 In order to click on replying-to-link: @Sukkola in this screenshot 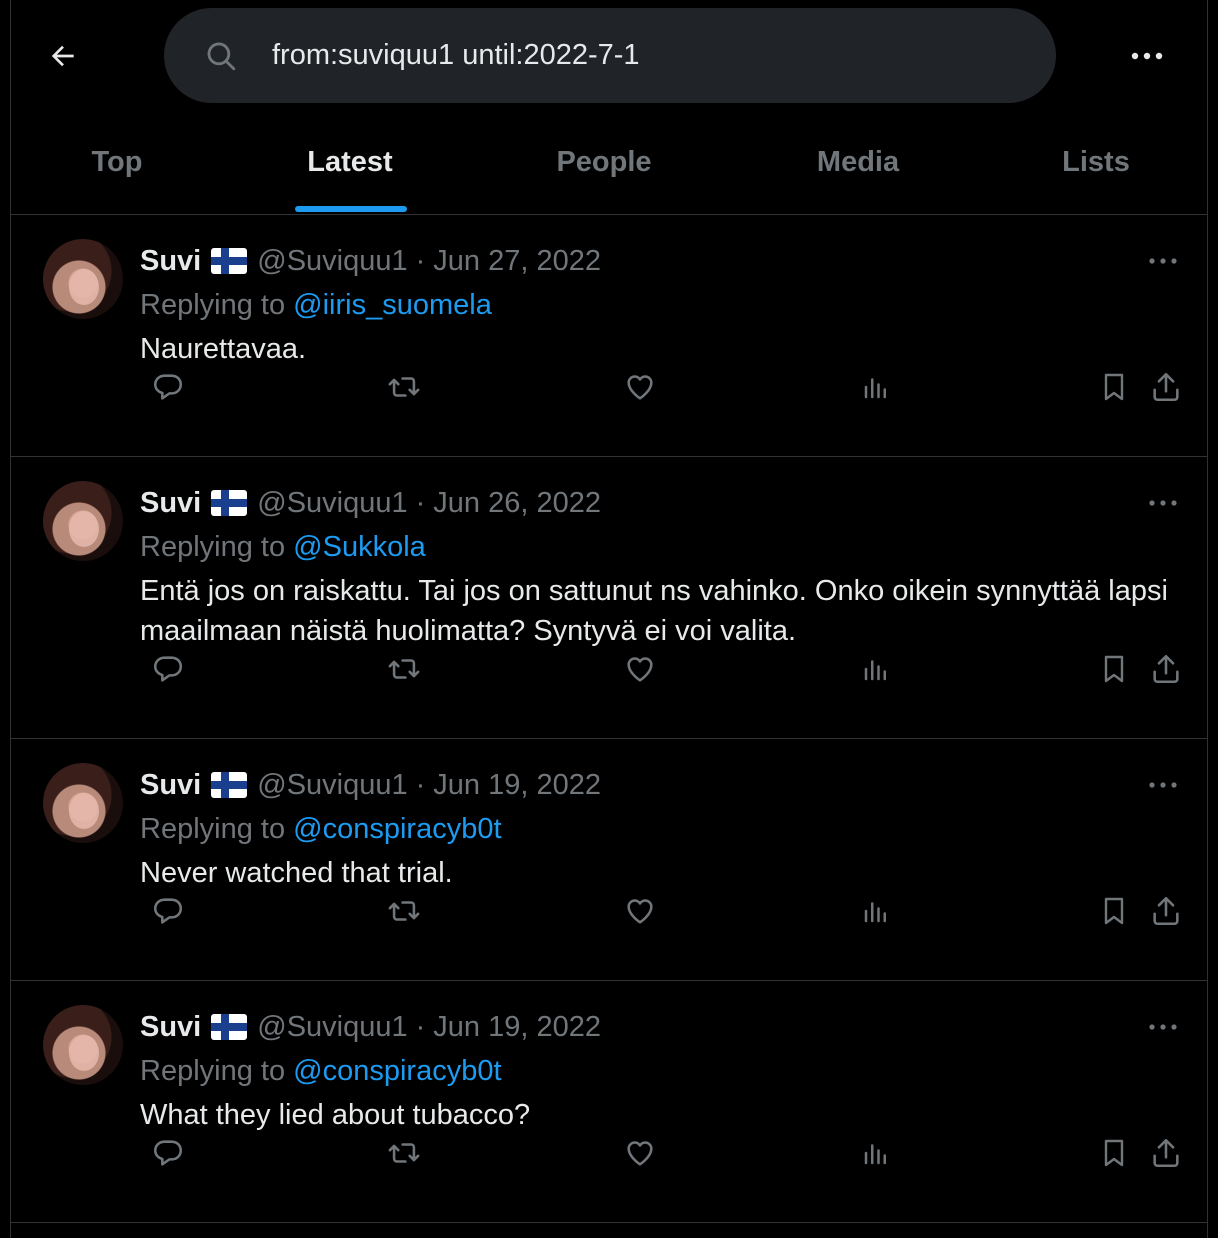, I will do `click(359, 547)`.